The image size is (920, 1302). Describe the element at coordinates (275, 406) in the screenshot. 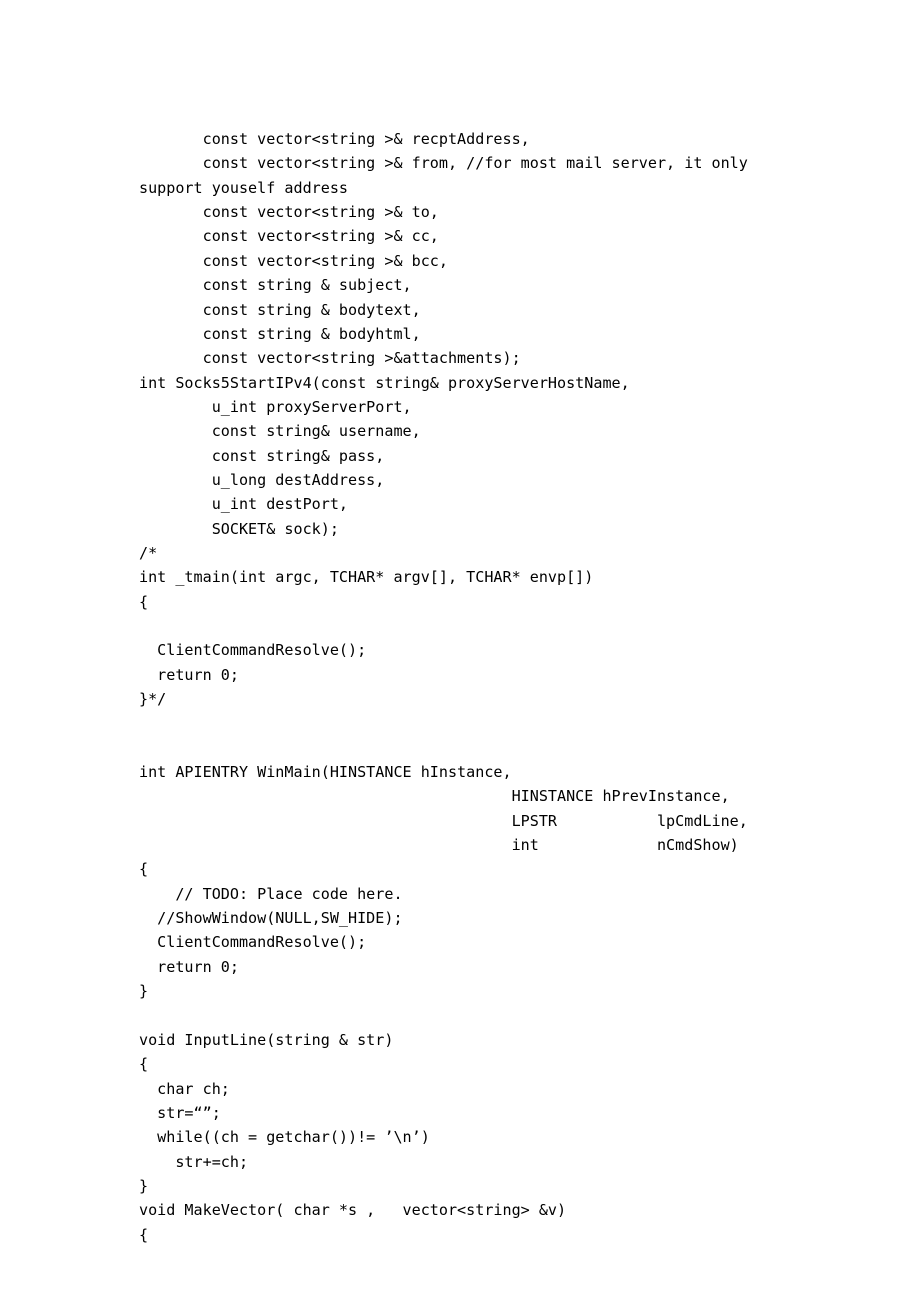

I see `code-line: u_int proxyServerPort,` at that location.